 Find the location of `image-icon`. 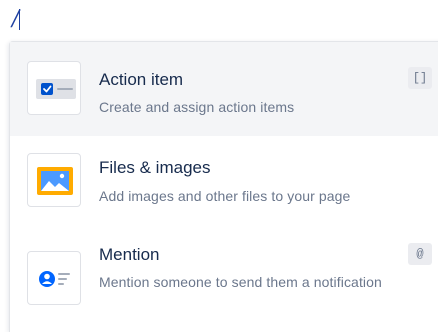

image-icon is located at coordinates (54, 180).